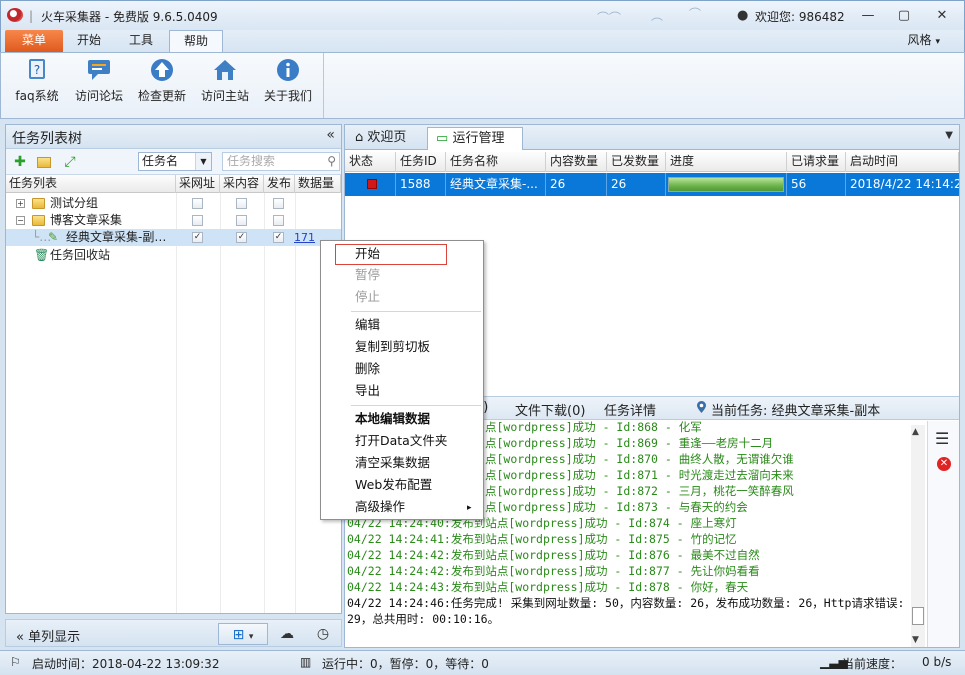 This screenshot has width=965, height=675. I want to click on menu-item-export: 导出, so click(367, 391).